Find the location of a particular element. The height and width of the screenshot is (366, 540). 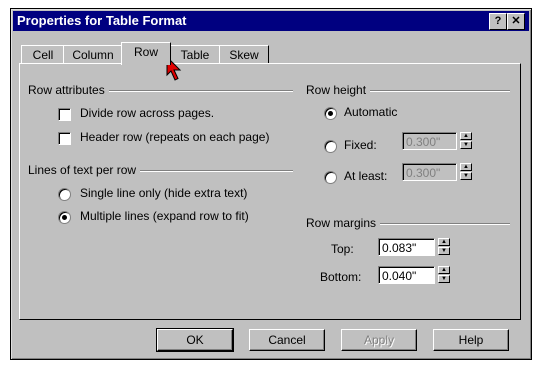

lines-per-row-title: Lines of text per row is located at coordinates (84, 170).